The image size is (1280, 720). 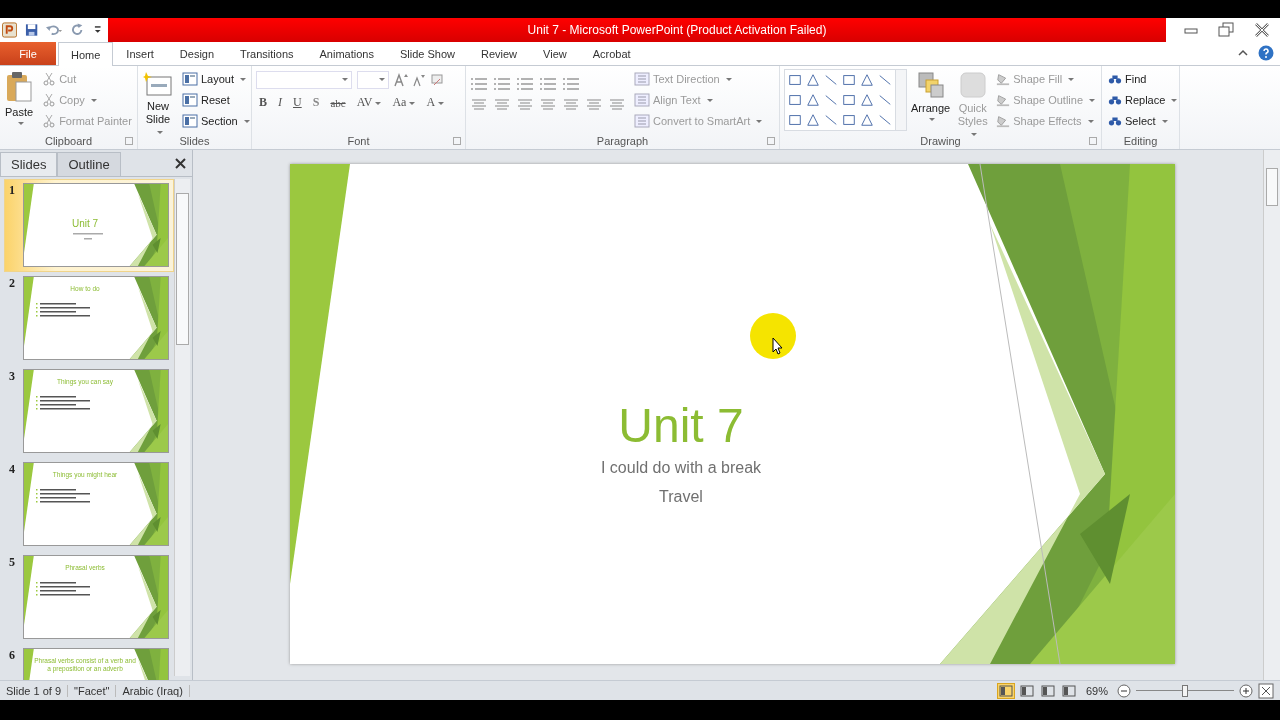 What do you see at coordinates (404, 102) in the screenshot?
I see `case-button: Aa` at bounding box center [404, 102].